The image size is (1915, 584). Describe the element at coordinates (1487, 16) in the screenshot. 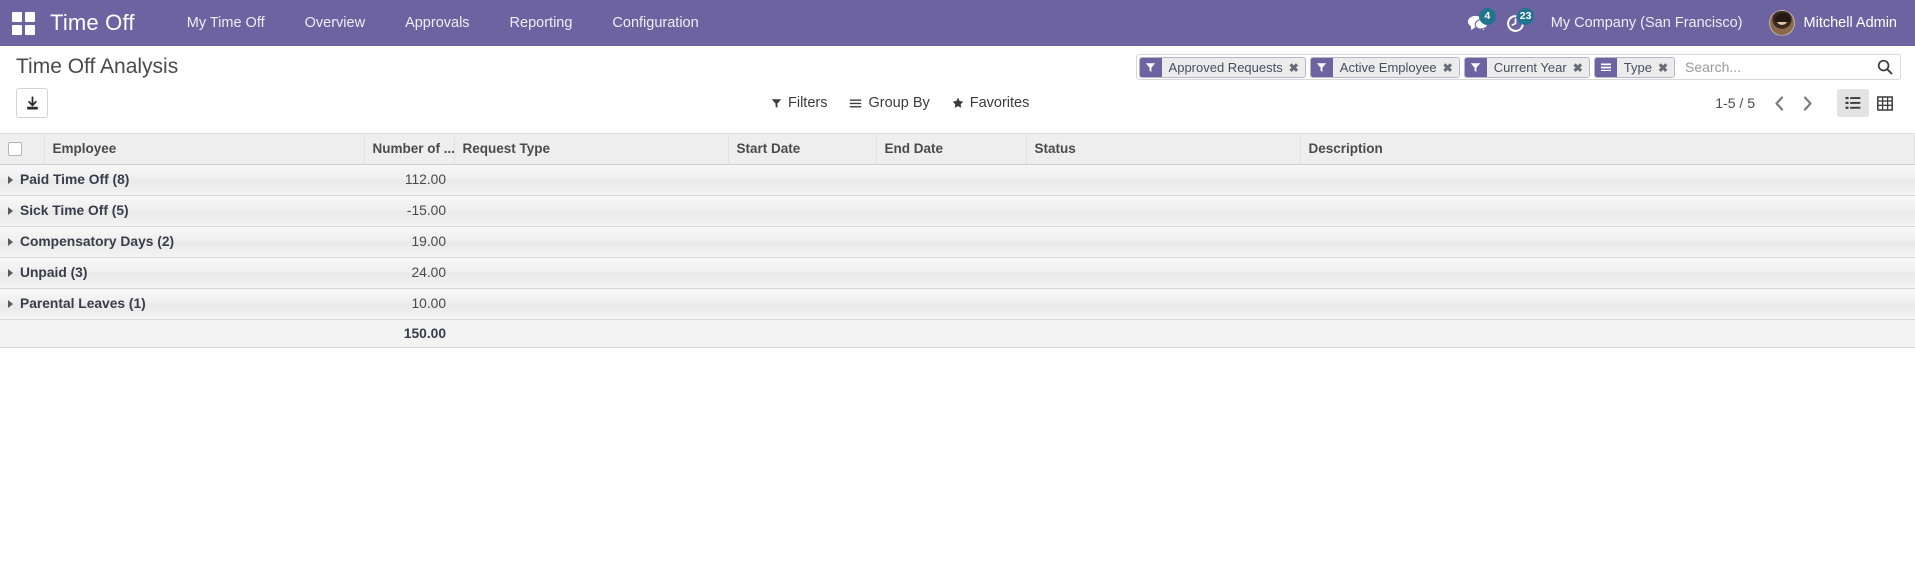

I see `messages-counter-badge: 4` at that location.